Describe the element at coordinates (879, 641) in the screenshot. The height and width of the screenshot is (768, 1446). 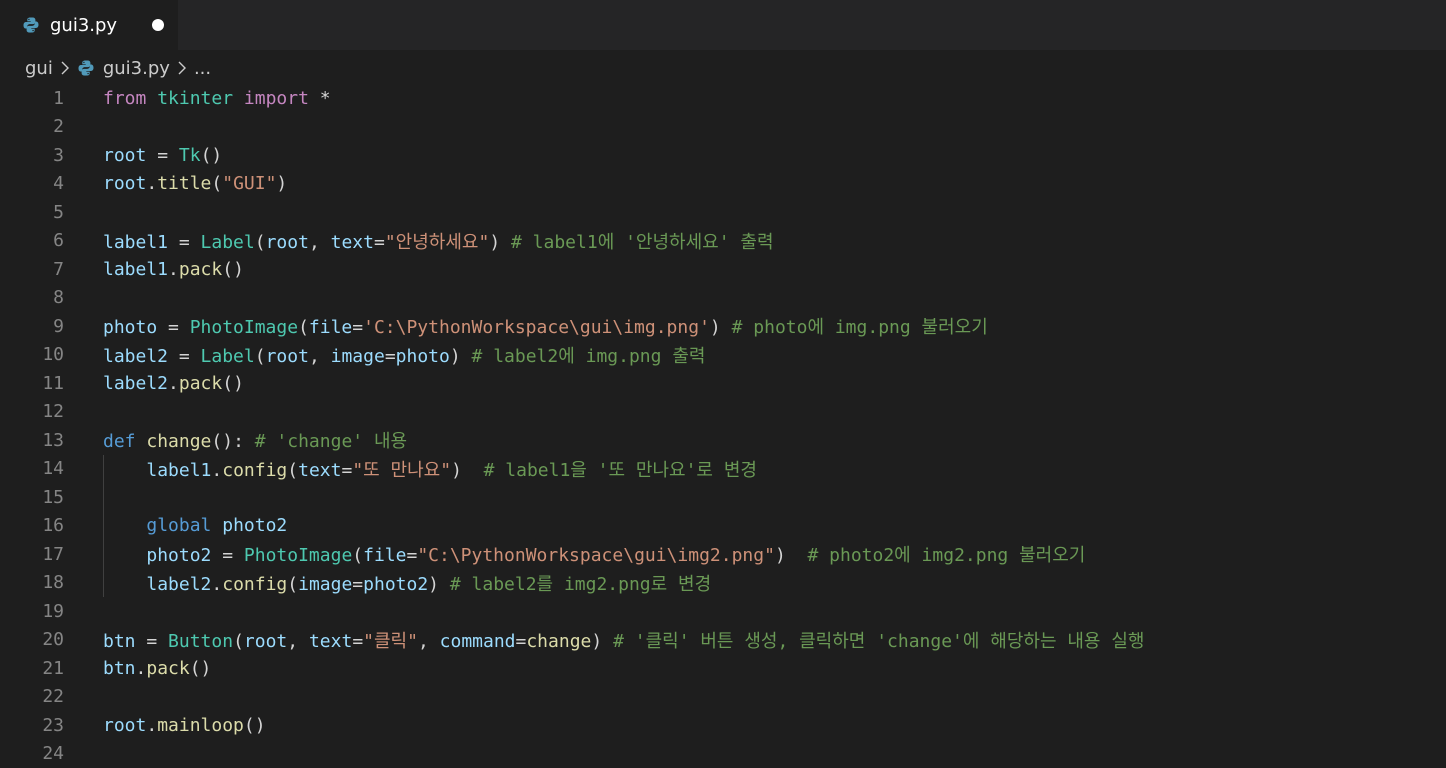
I see `code-token: # '클릭' 버튼 생성, 클릭하면 'change'에 해당하는 내용 실행` at that location.